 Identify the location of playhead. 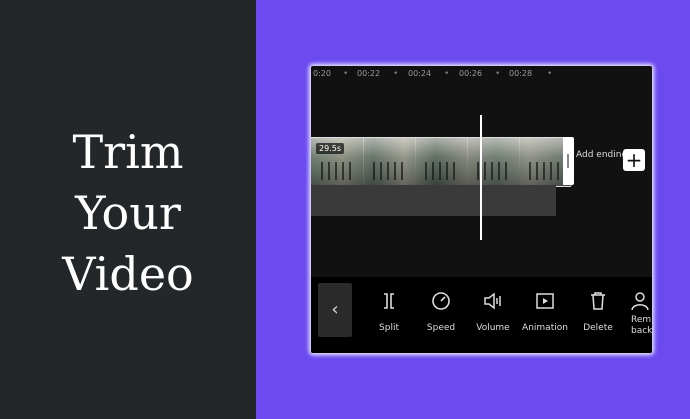
(481, 177).